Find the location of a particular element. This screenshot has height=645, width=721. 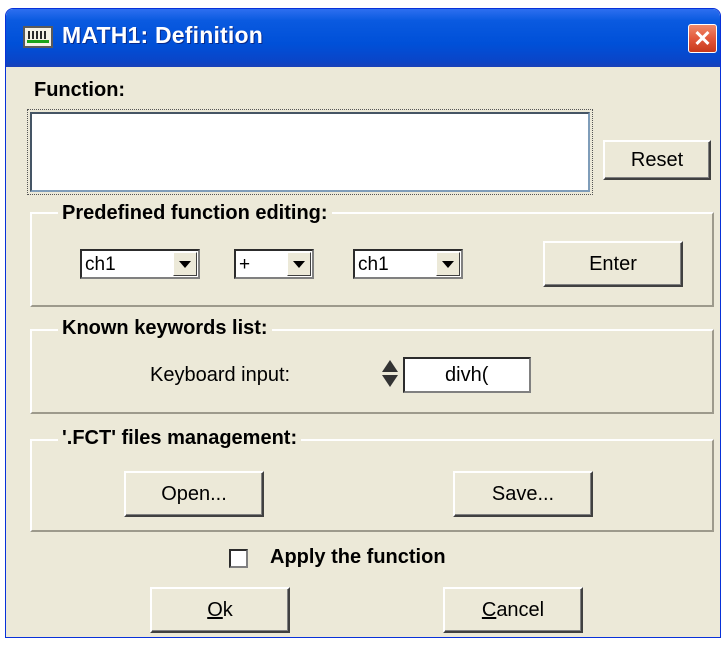

cancel-label-rest: ancel is located at coordinates (520, 610).